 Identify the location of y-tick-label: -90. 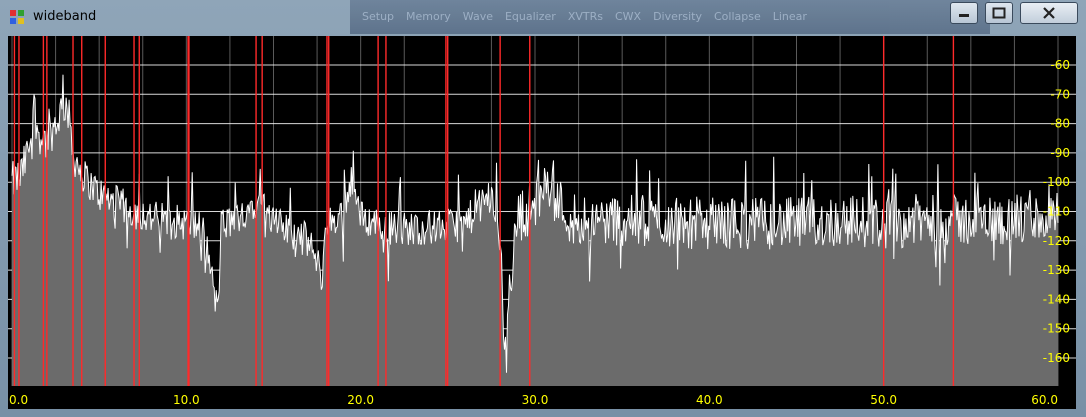
(1060, 153).